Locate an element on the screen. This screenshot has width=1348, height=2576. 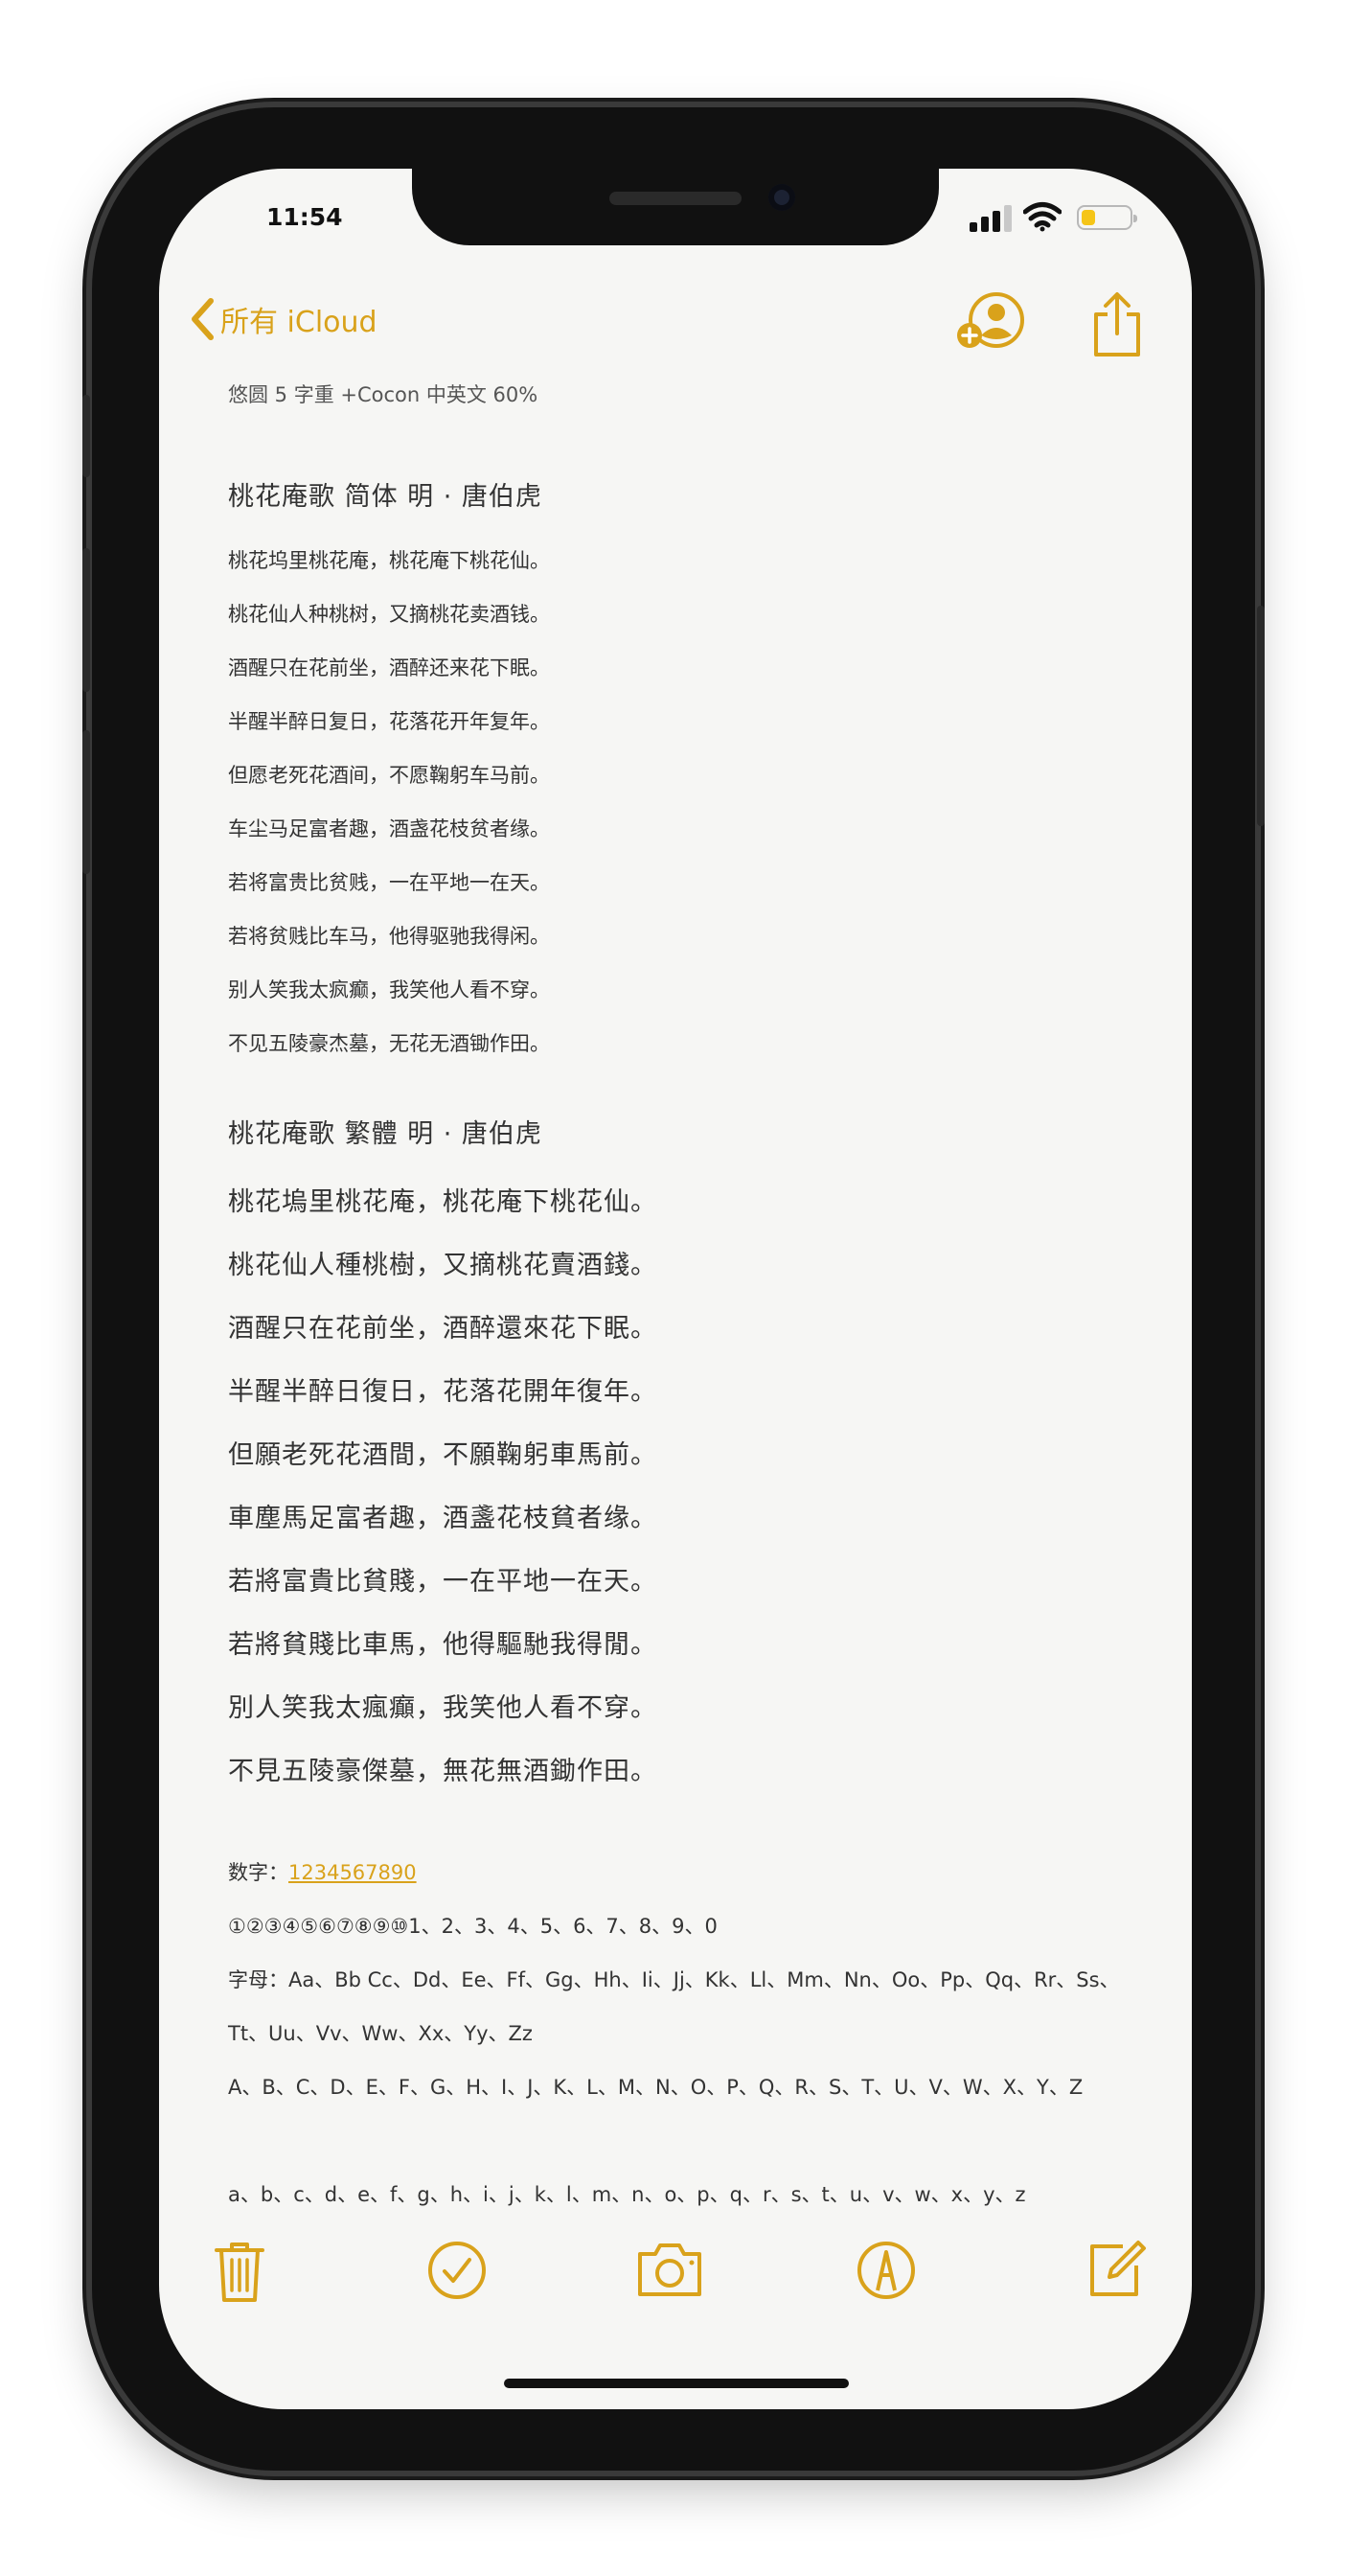
volume-down-button is located at coordinates (86, 802).